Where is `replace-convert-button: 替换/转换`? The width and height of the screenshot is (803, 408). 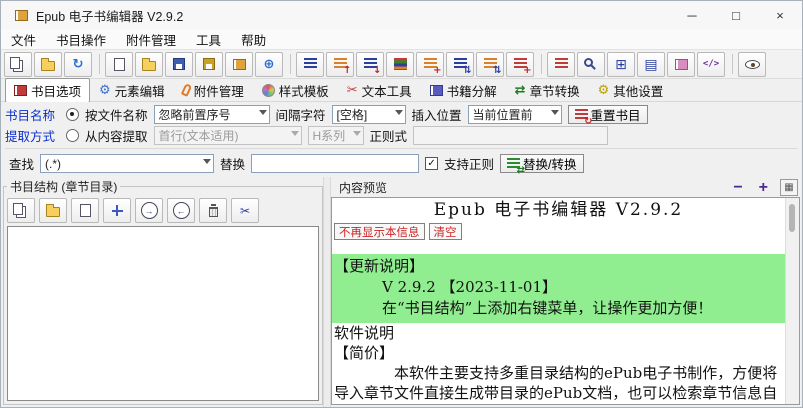 replace-convert-button: 替换/转换 is located at coordinates (542, 165).